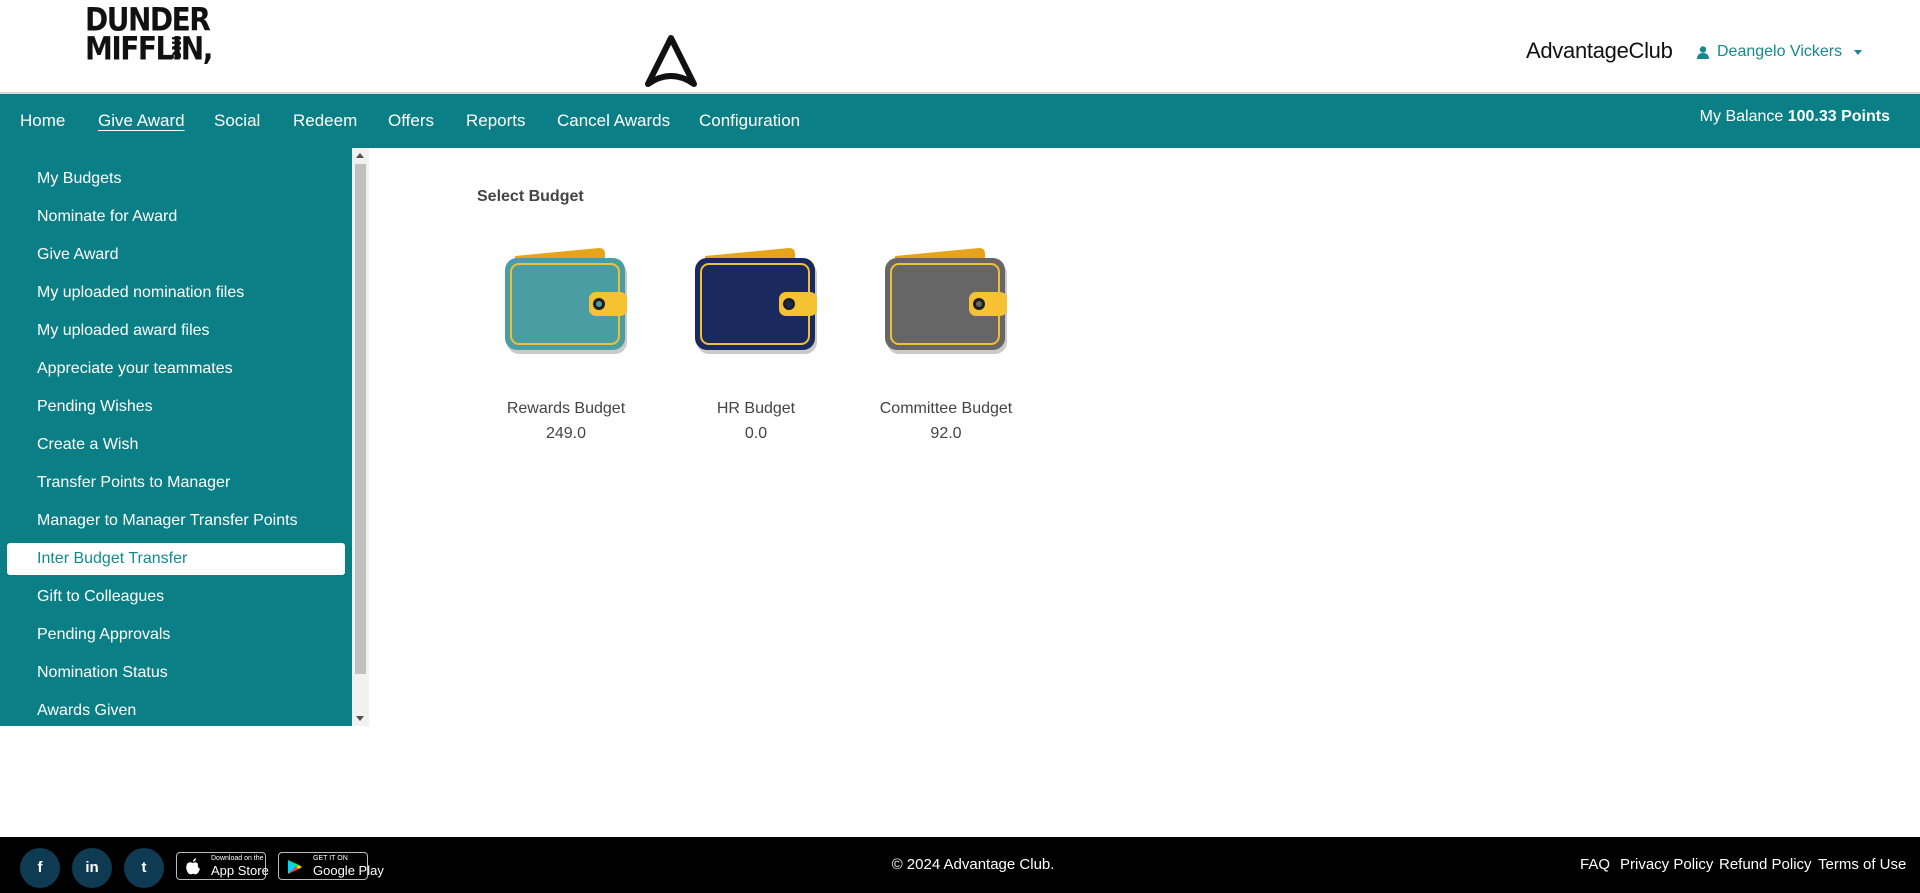 The image size is (1920, 893). Describe the element at coordinates (176, 293) in the screenshot. I see `sidebar-item-uploaded-nomination-files: My uploaded nomination files` at that location.